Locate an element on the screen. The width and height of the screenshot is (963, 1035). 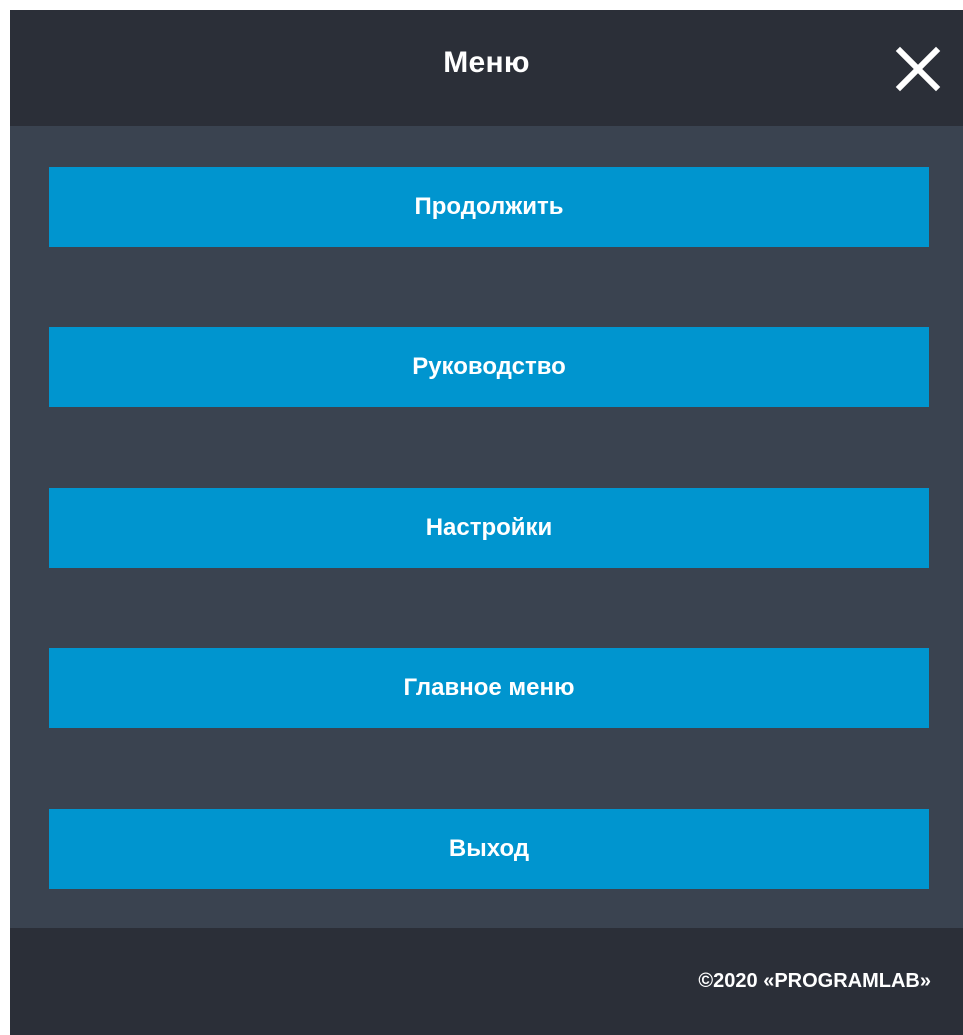
dialog-title: Меню is located at coordinates (486, 62).